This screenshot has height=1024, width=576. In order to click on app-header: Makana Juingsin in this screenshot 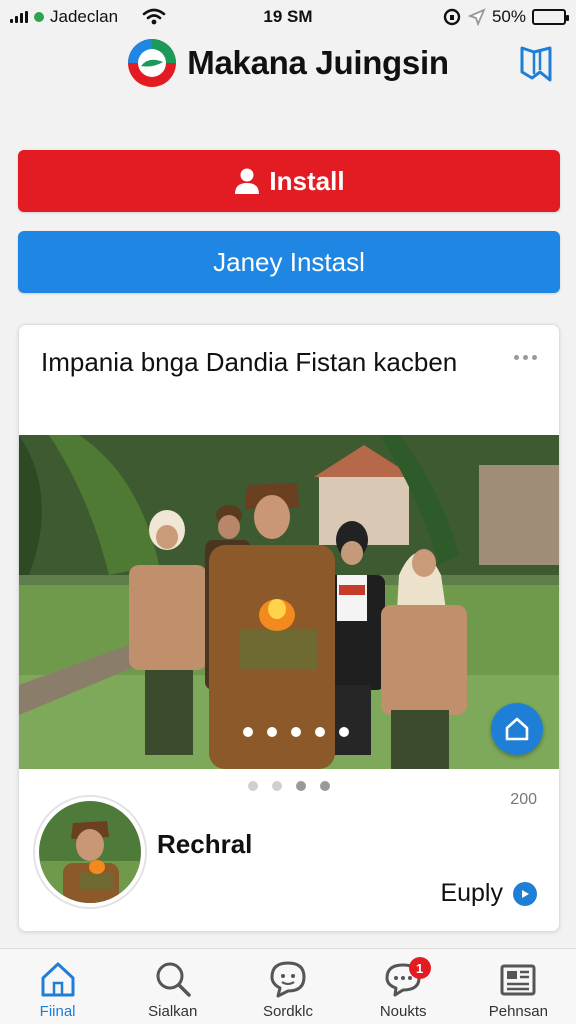, I will do `click(288, 63)`.